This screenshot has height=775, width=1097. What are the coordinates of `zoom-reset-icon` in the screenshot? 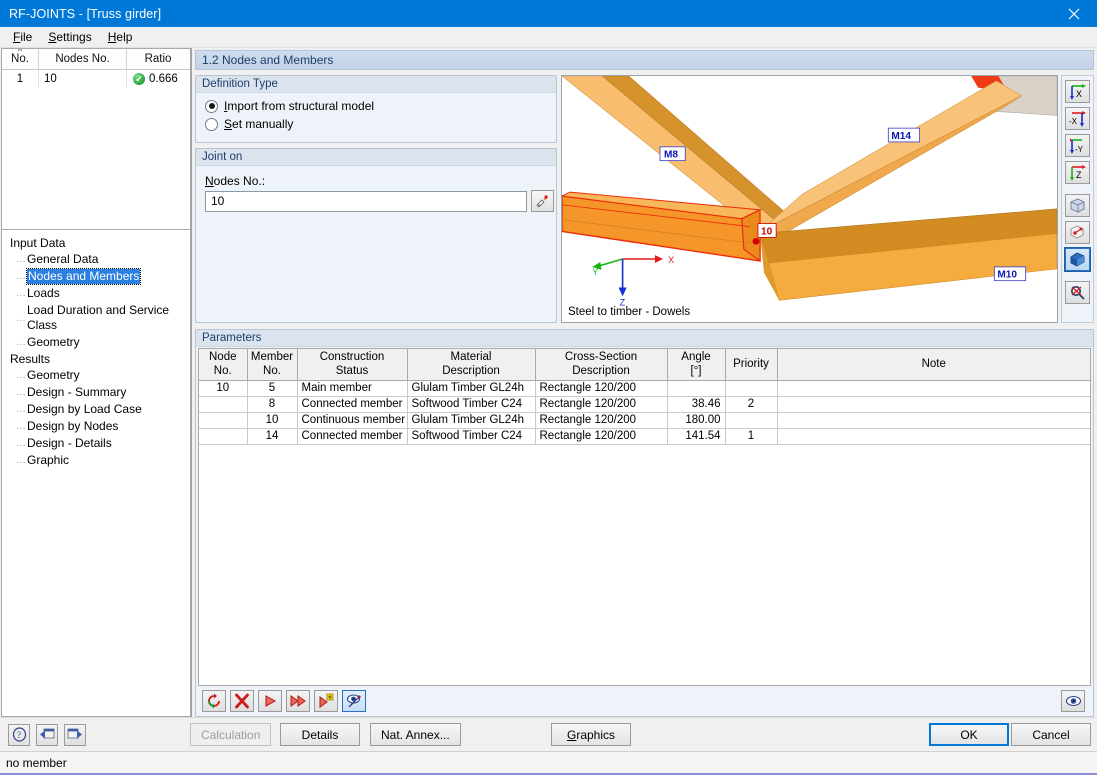 It's located at (1077, 292).